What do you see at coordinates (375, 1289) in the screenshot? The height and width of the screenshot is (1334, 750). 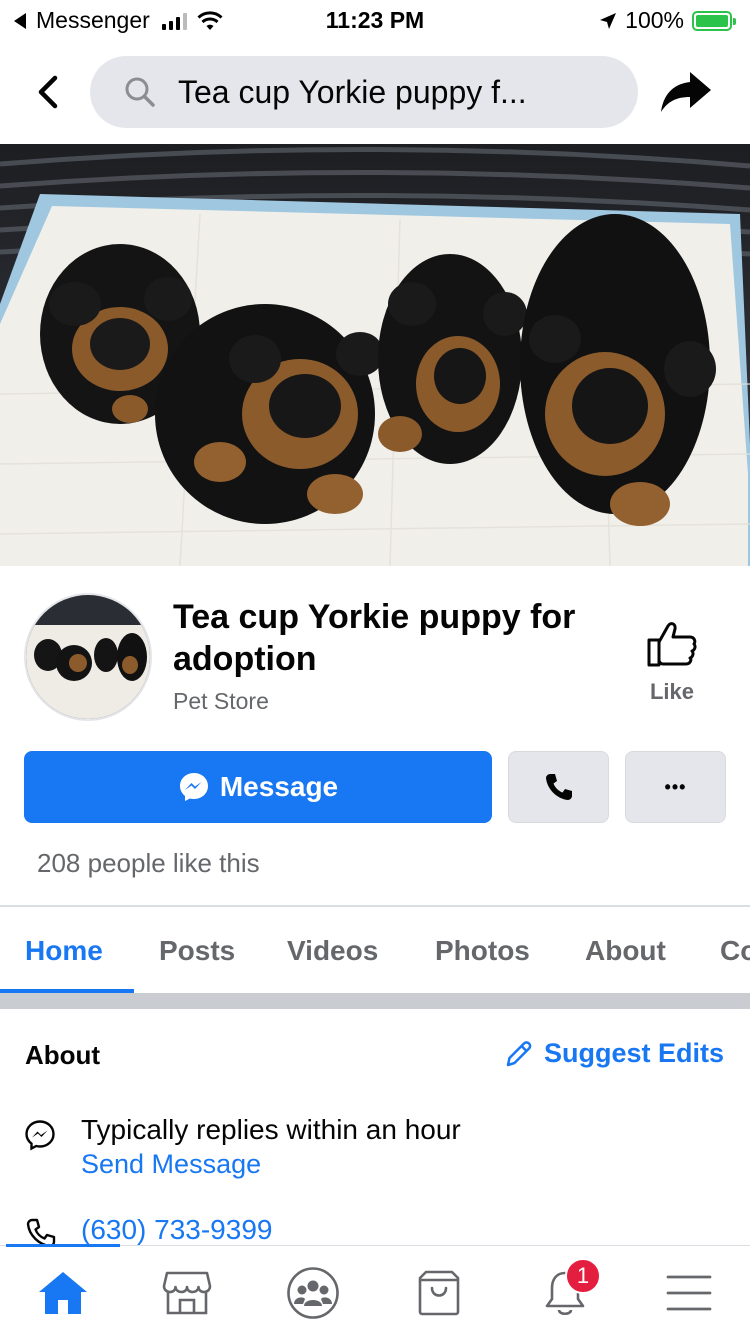 I see `bottom-nav: 1` at bounding box center [375, 1289].